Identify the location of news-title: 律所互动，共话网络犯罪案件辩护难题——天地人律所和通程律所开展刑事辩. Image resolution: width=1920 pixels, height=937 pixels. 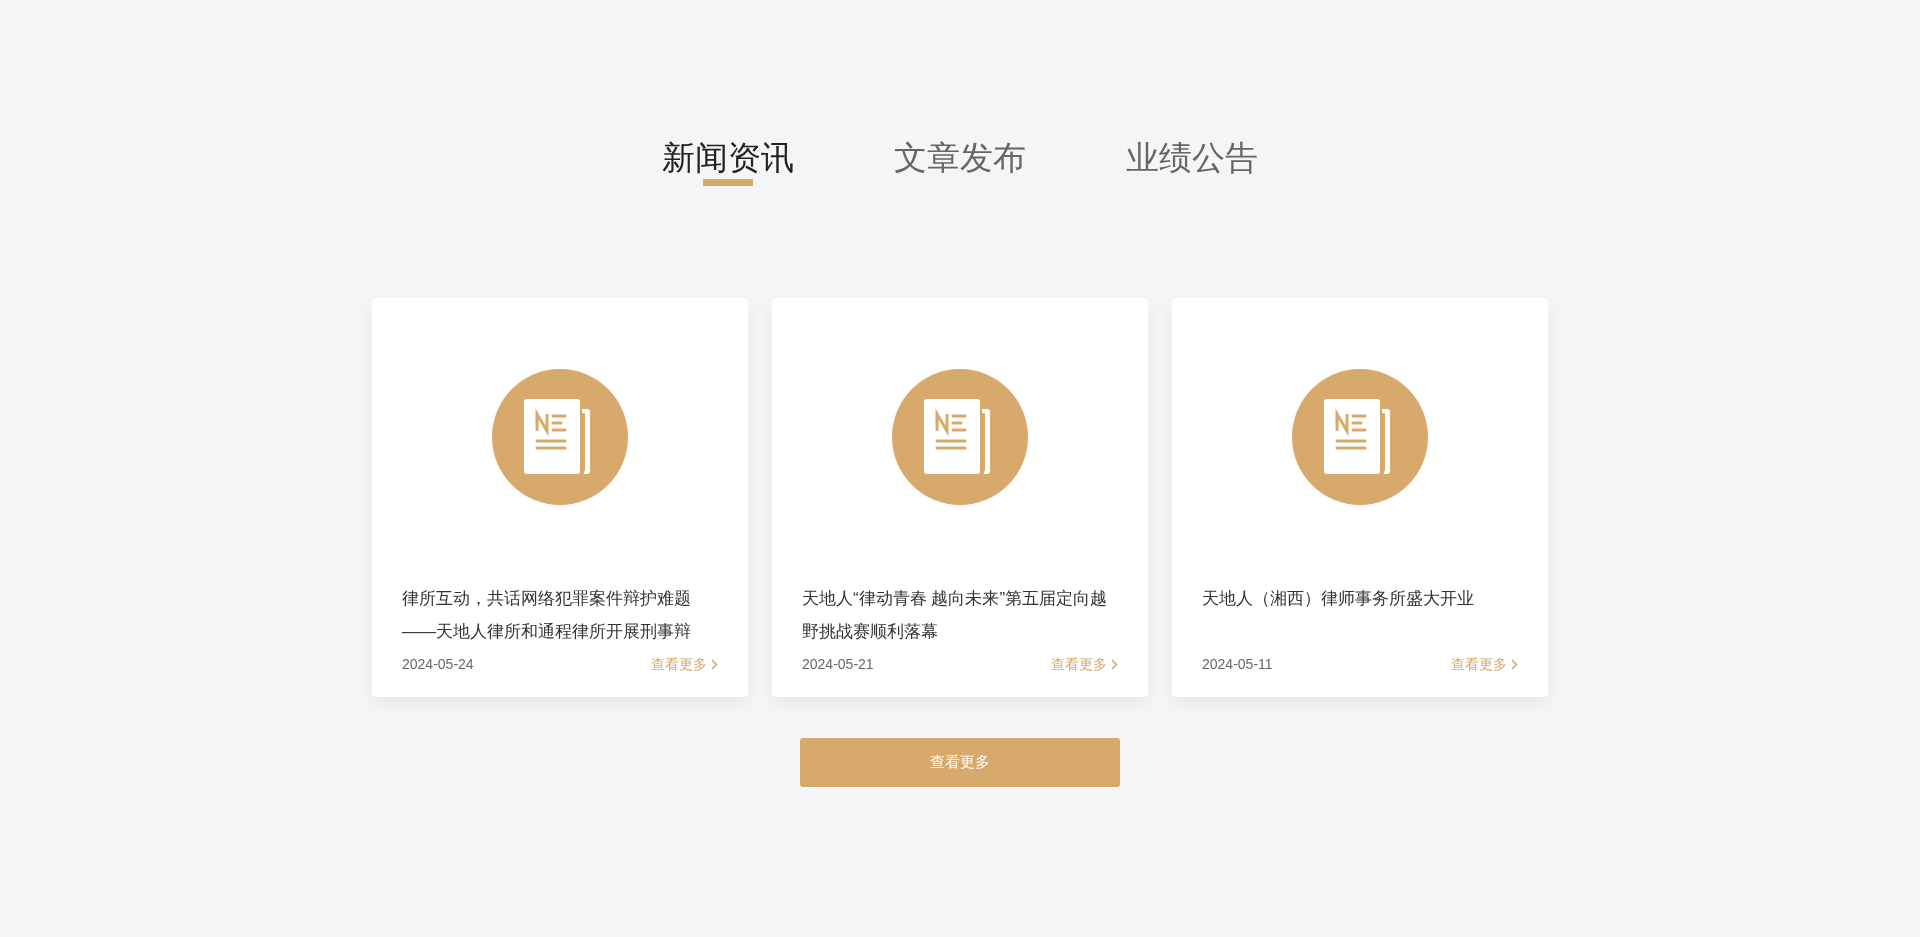
(560, 614).